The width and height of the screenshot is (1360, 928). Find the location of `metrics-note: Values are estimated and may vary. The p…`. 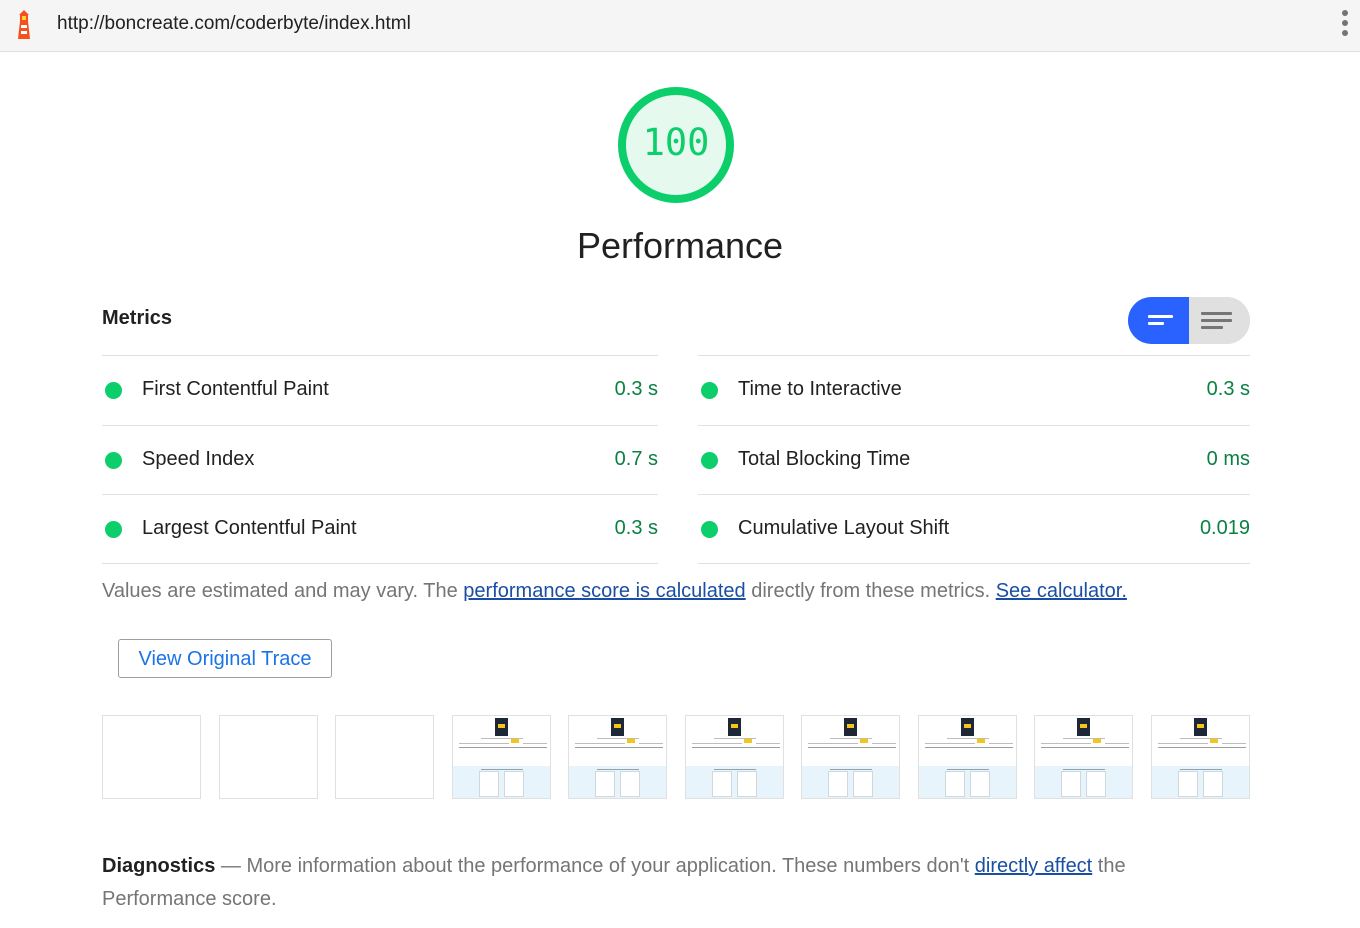

metrics-note: Values are estimated and may vary. The p… is located at coordinates (614, 591).